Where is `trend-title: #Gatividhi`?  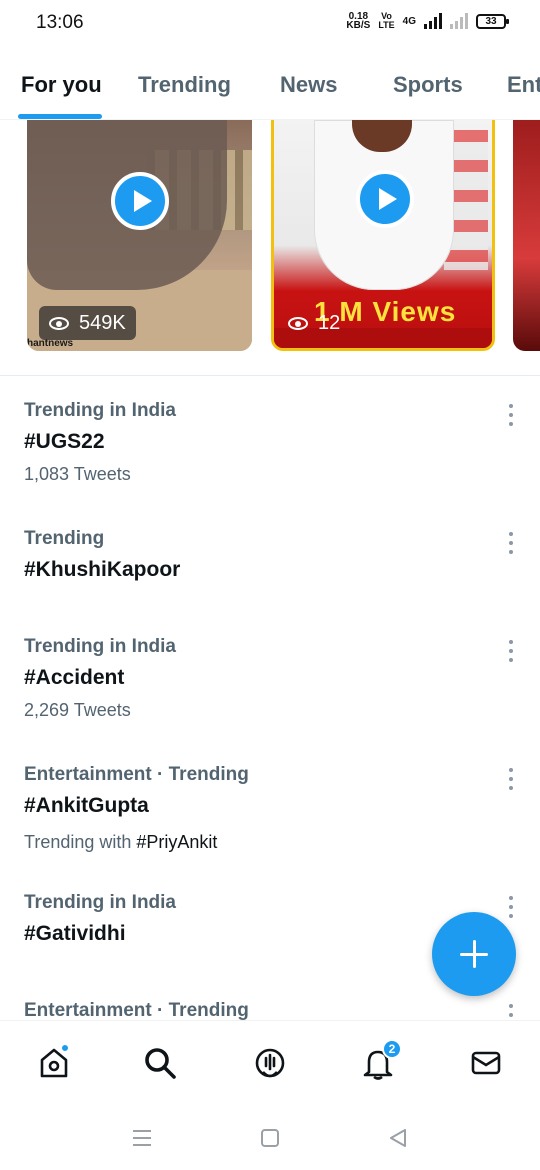
trend-title: #Gatividhi is located at coordinates (75, 933).